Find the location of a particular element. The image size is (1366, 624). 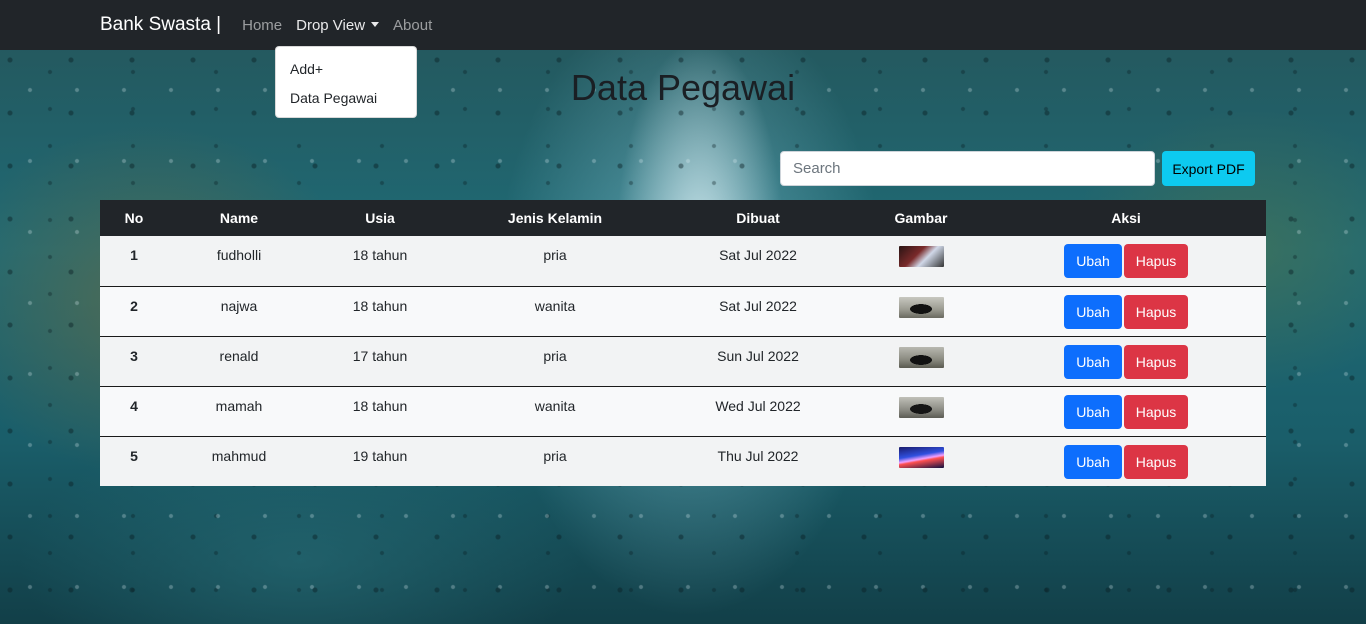

menu-item-add: Add+ is located at coordinates (346, 69).